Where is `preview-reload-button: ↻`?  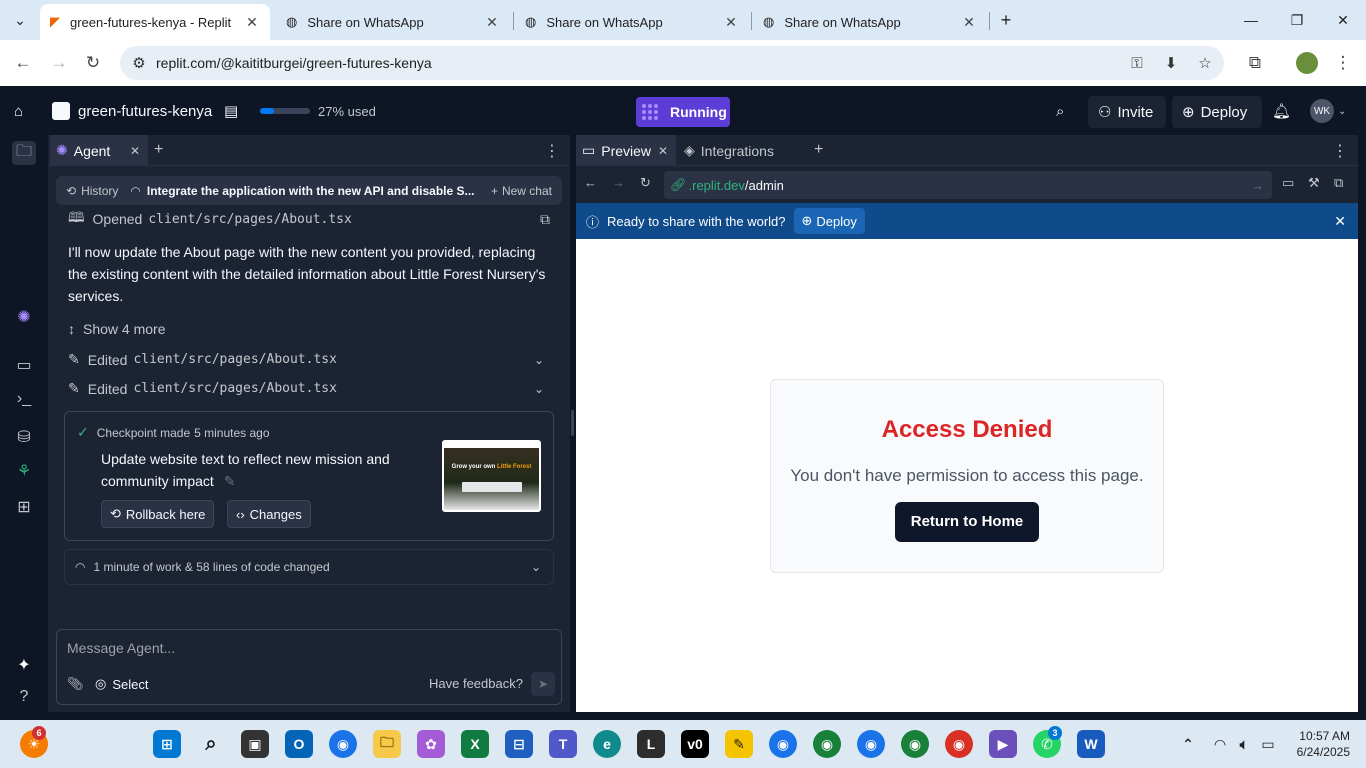 preview-reload-button: ↻ is located at coordinates (645, 183).